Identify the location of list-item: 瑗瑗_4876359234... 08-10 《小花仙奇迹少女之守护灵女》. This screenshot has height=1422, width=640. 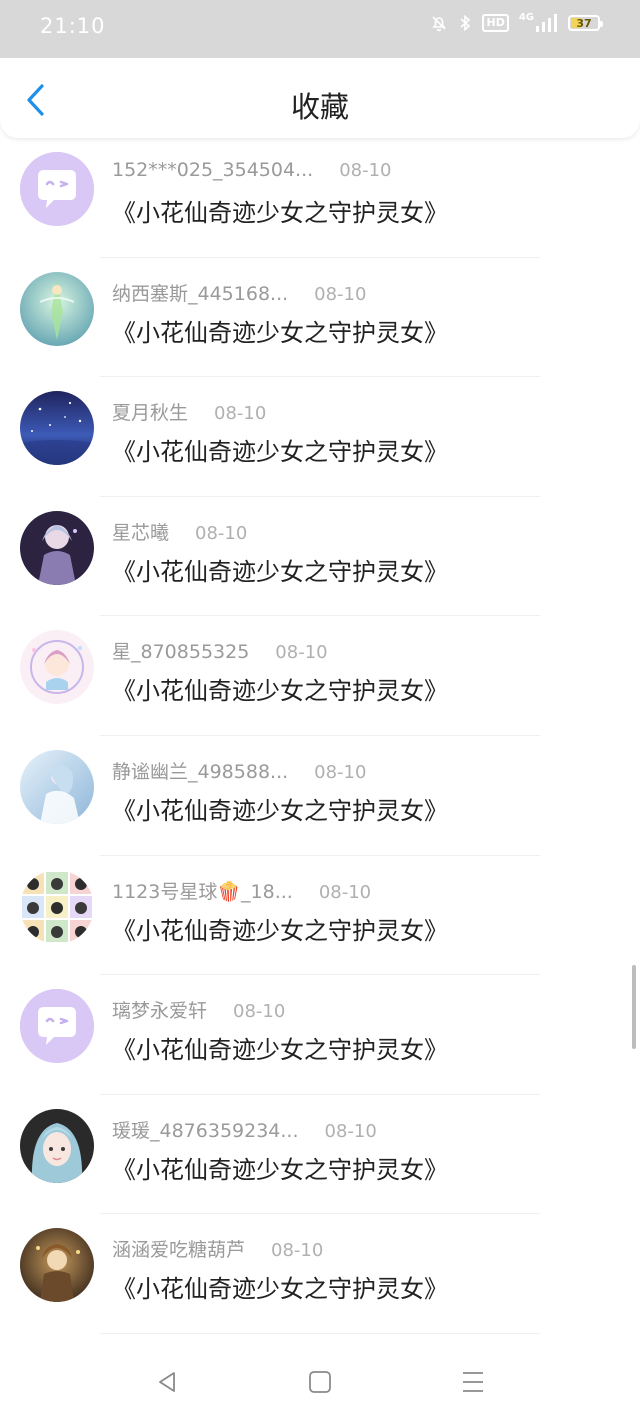
(320, 1155).